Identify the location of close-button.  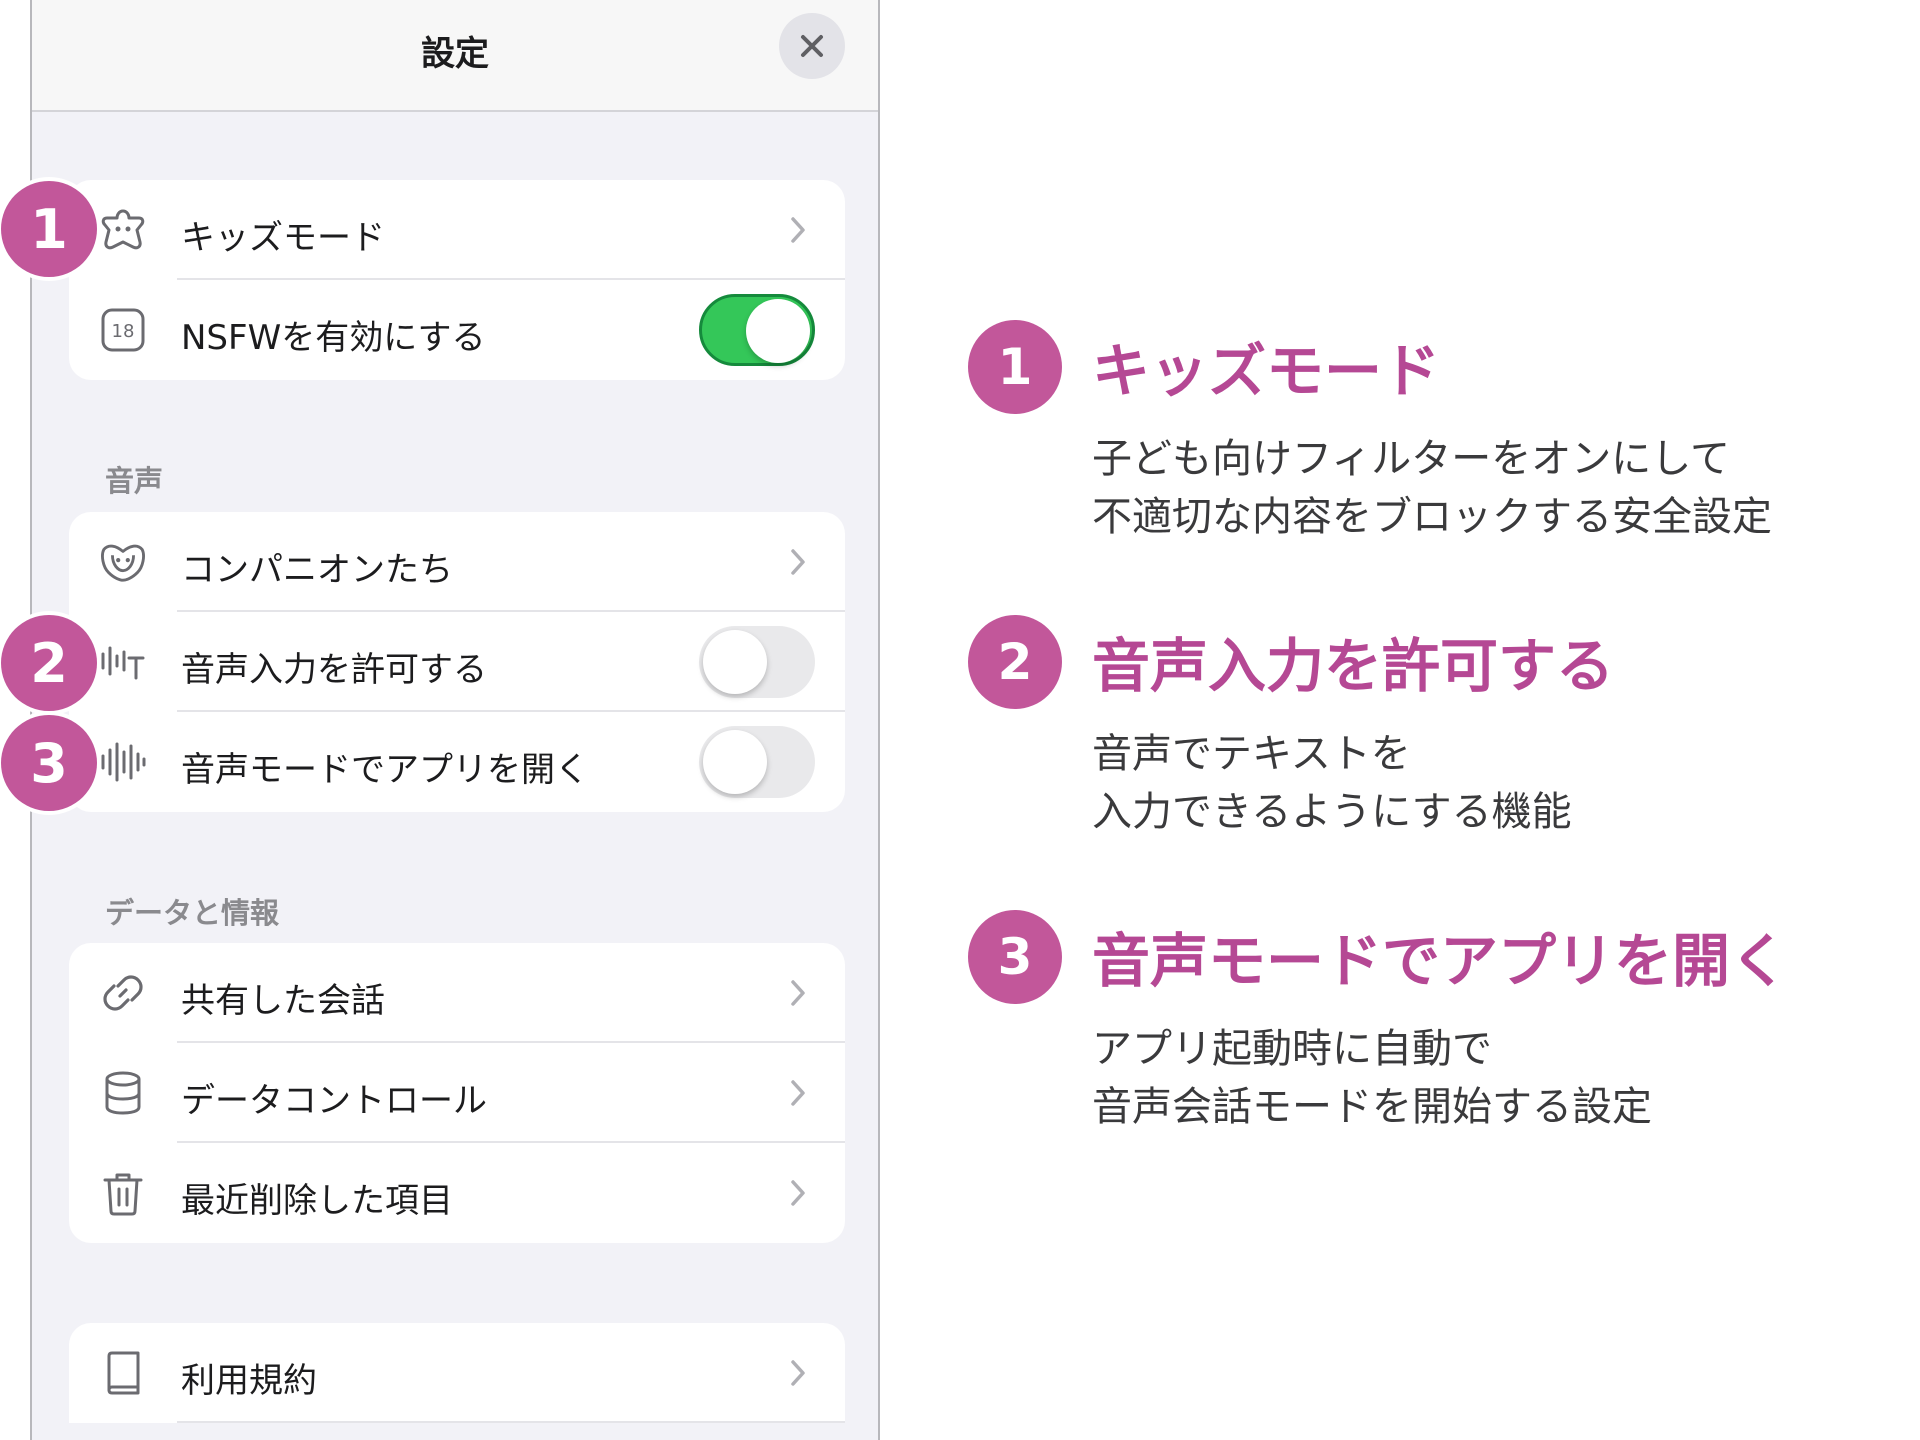
(812, 46).